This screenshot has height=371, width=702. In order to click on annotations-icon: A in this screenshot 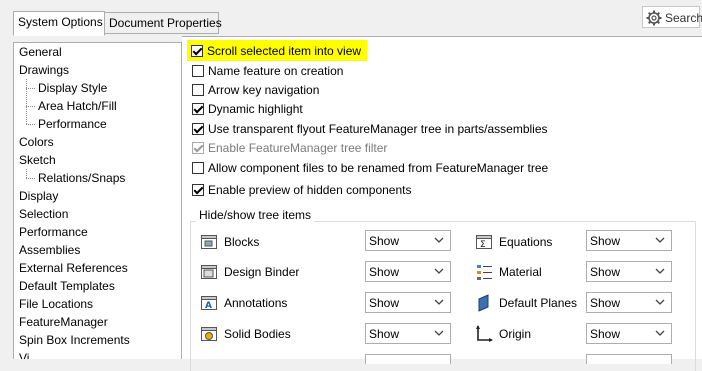, I will do `click(209, 303)`.